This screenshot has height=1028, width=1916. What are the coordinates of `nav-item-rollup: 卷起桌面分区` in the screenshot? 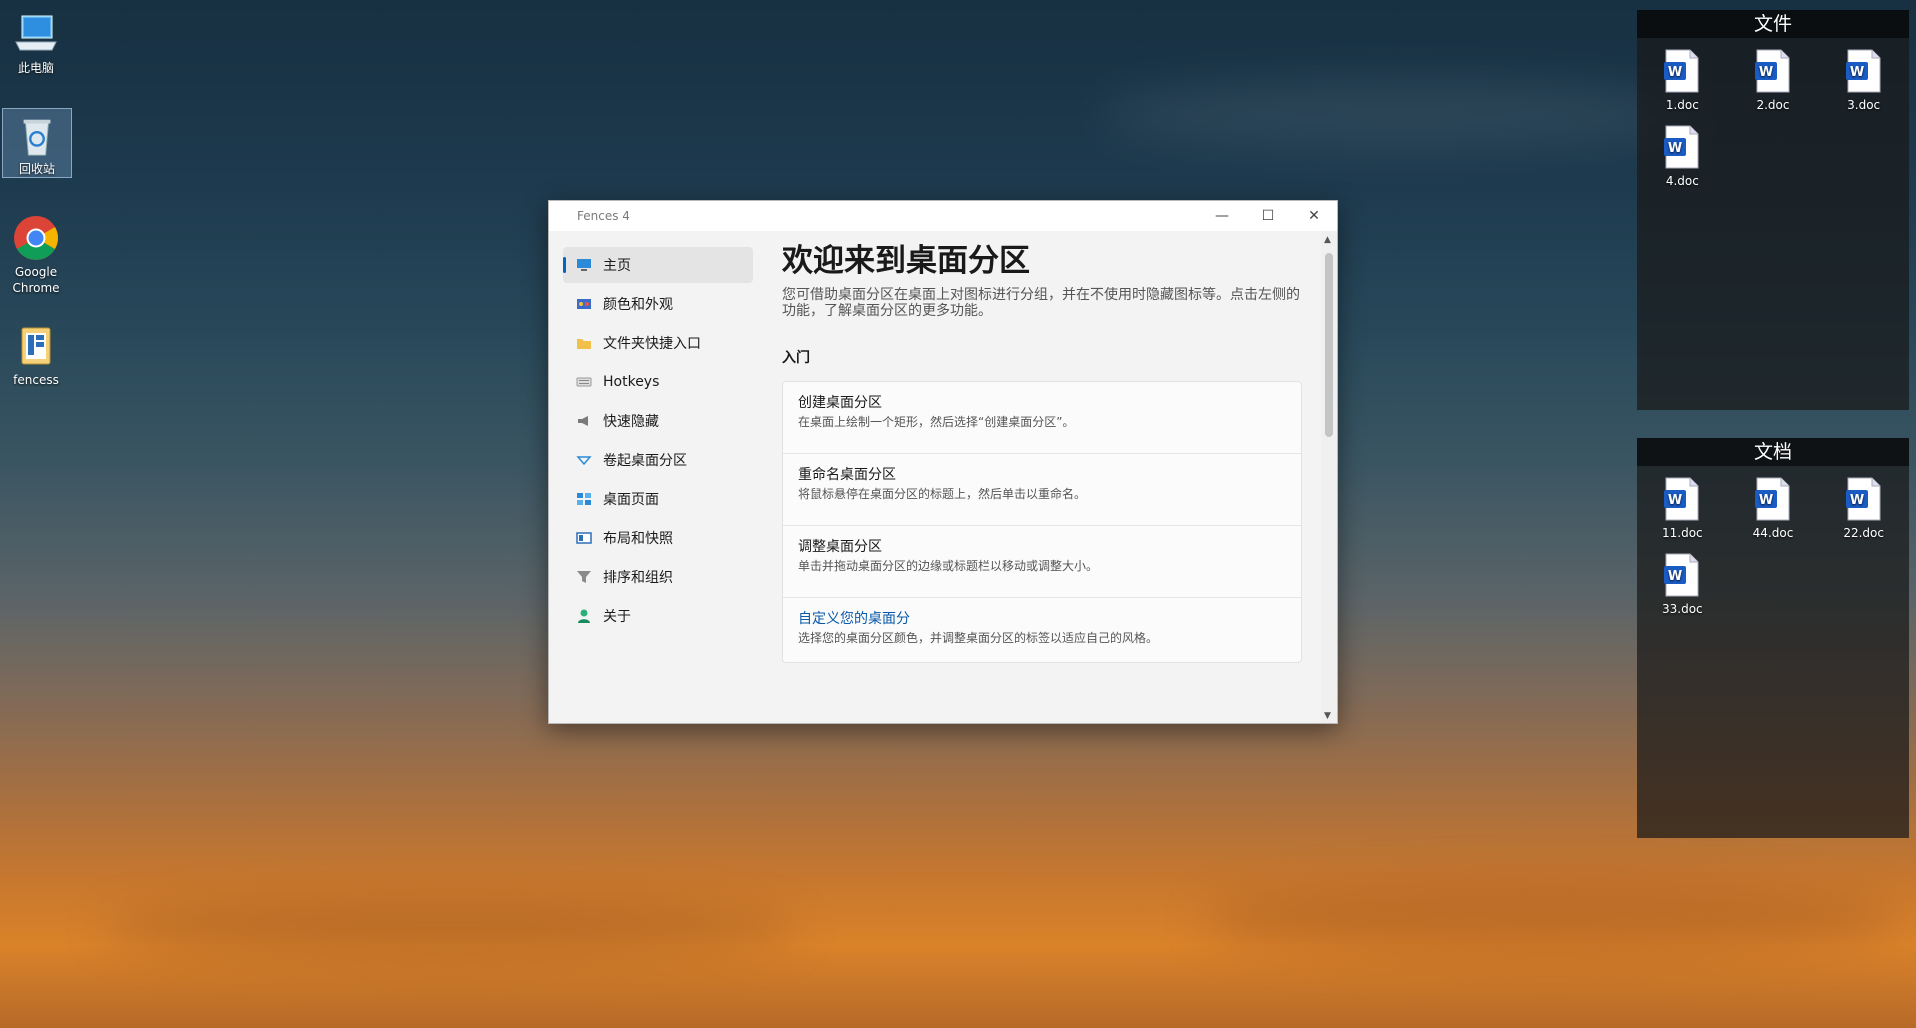 It's located at (658, 460).